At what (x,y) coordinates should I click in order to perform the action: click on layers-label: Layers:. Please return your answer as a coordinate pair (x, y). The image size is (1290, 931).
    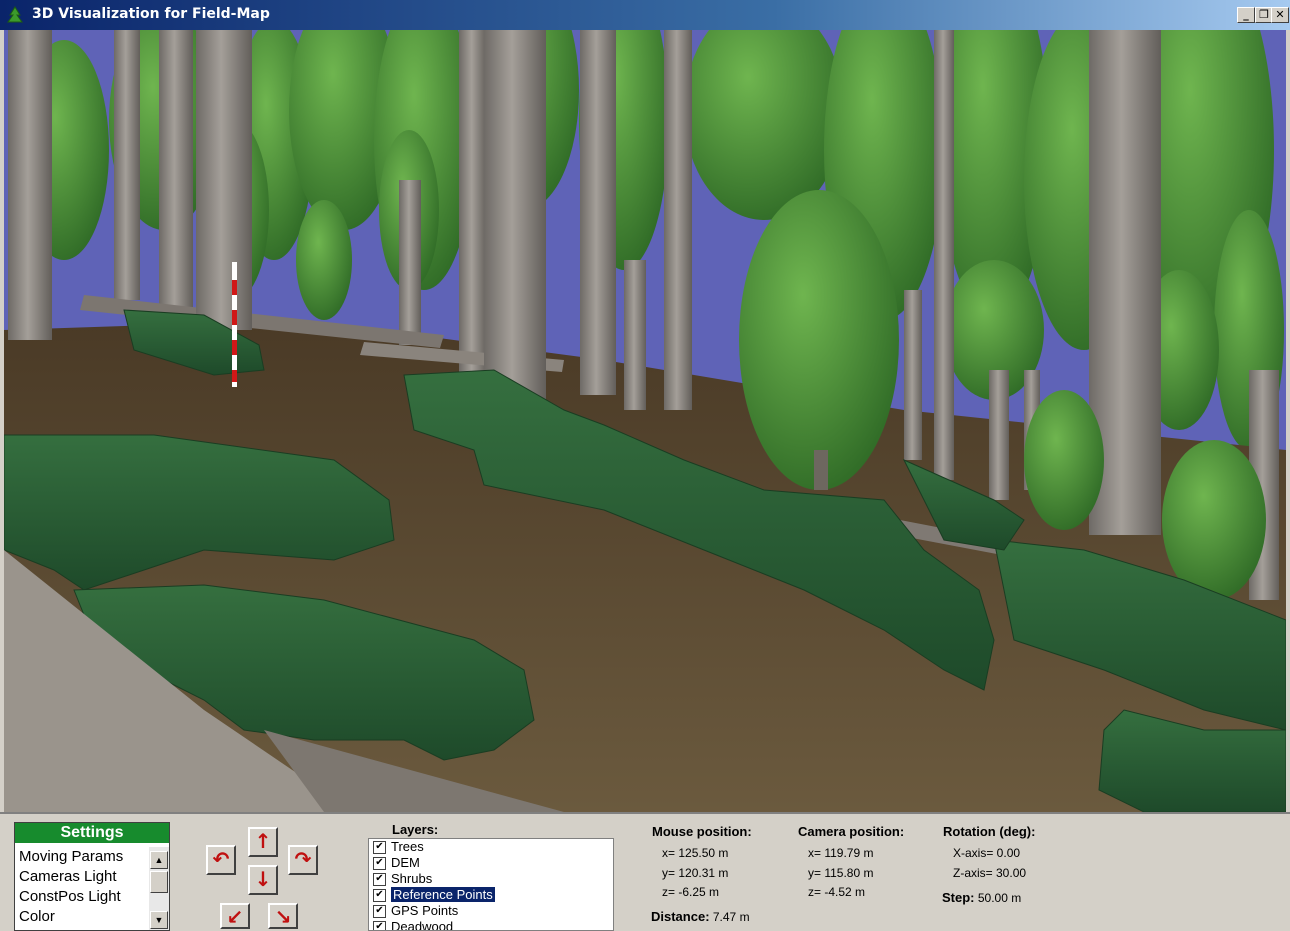
    Looking at the image, I should click on (415, 829).